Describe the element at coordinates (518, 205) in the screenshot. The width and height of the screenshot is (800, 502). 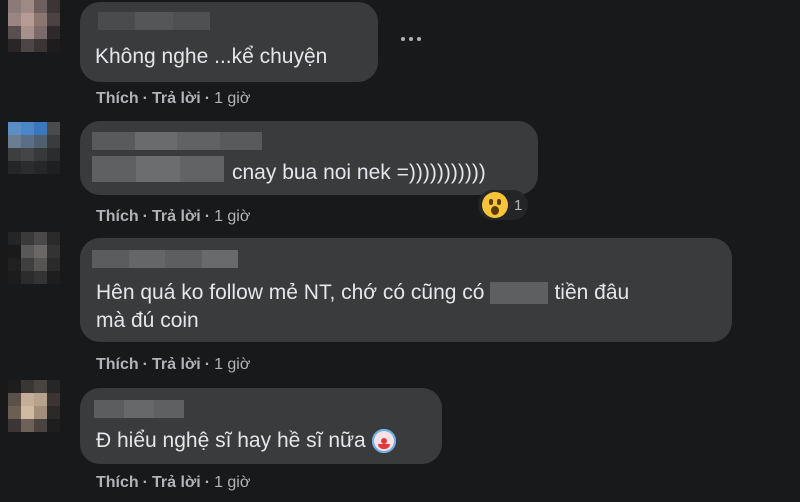
I see `reaction-count: 1` at that location.